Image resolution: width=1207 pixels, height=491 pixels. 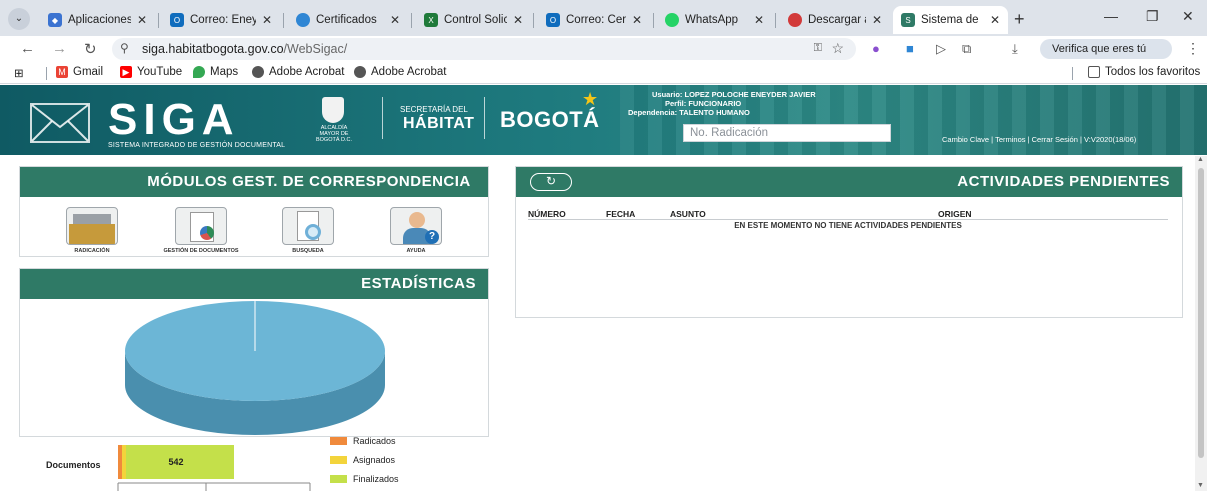 What do you see at coordinates (60, 123) in the screenshot?
I see `envelope-icon` at bounding box center [60, 123].